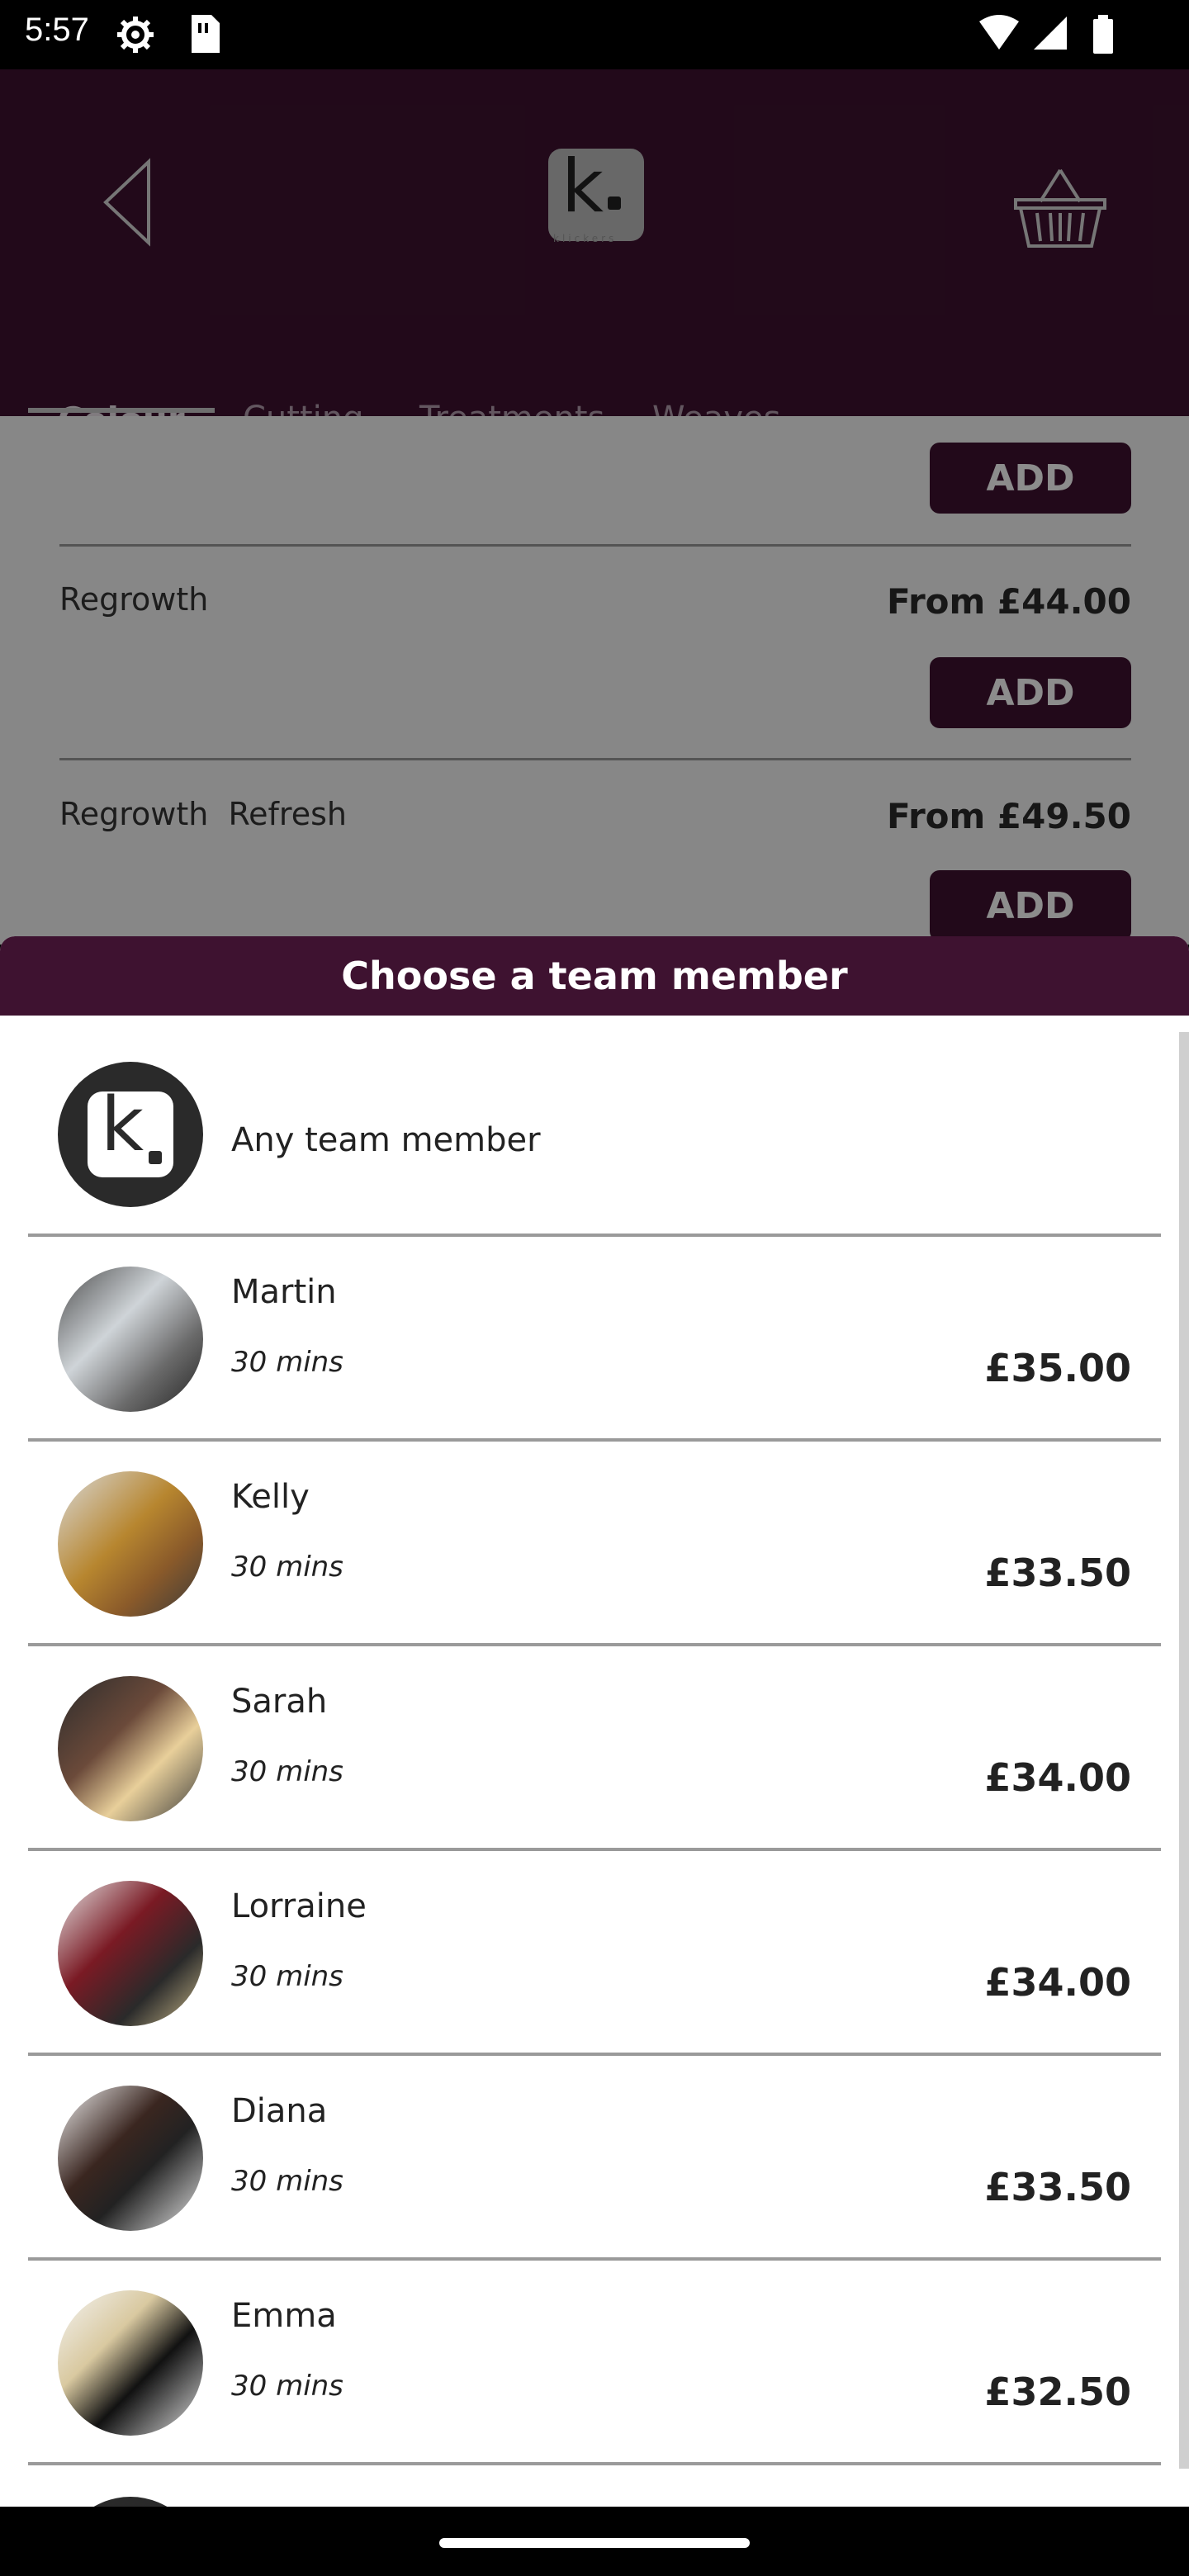  What do you see at coordinates (594, 2463) in the screenshot?
I see `row-divider` at bounding box center [594, 2463].